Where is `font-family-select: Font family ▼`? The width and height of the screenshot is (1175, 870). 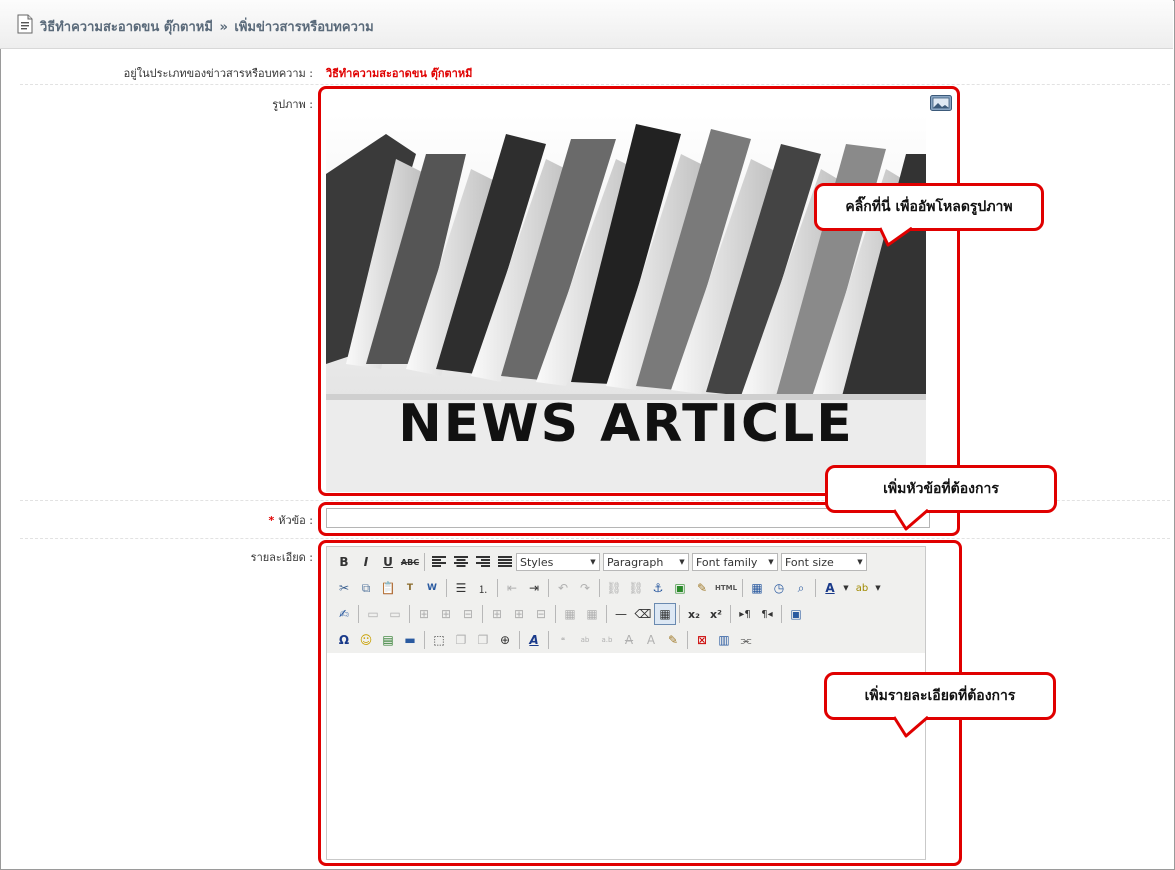
font-family-select: Font family ▼ is located at coordinates (735, 562).